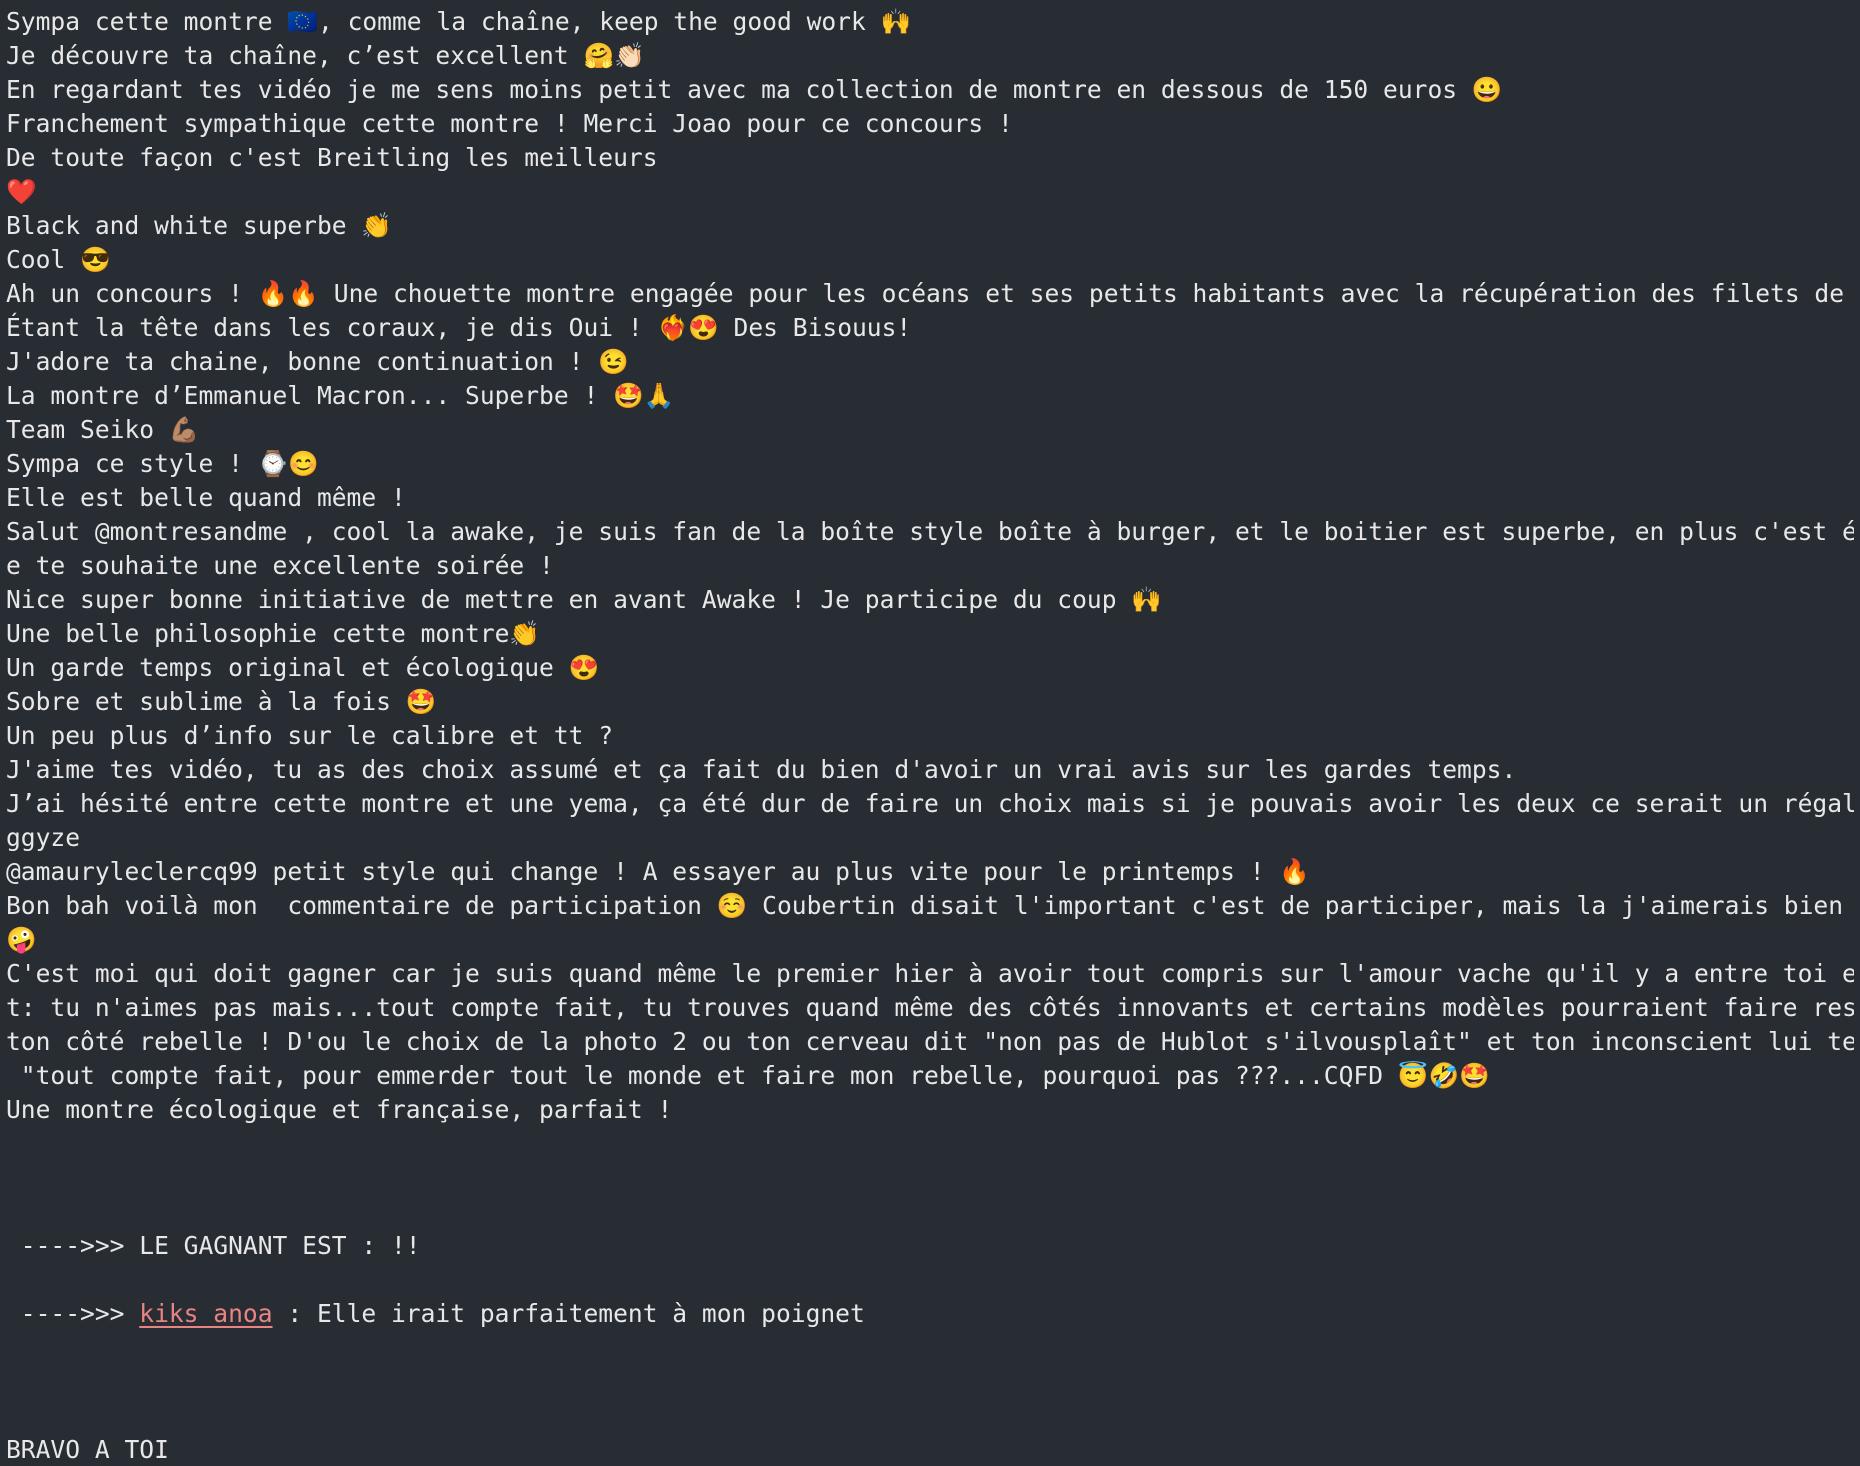 The height and width of the screenshot is (1466, 1860). I want to click on comment-line: Cool 😎, so click(58, 259).